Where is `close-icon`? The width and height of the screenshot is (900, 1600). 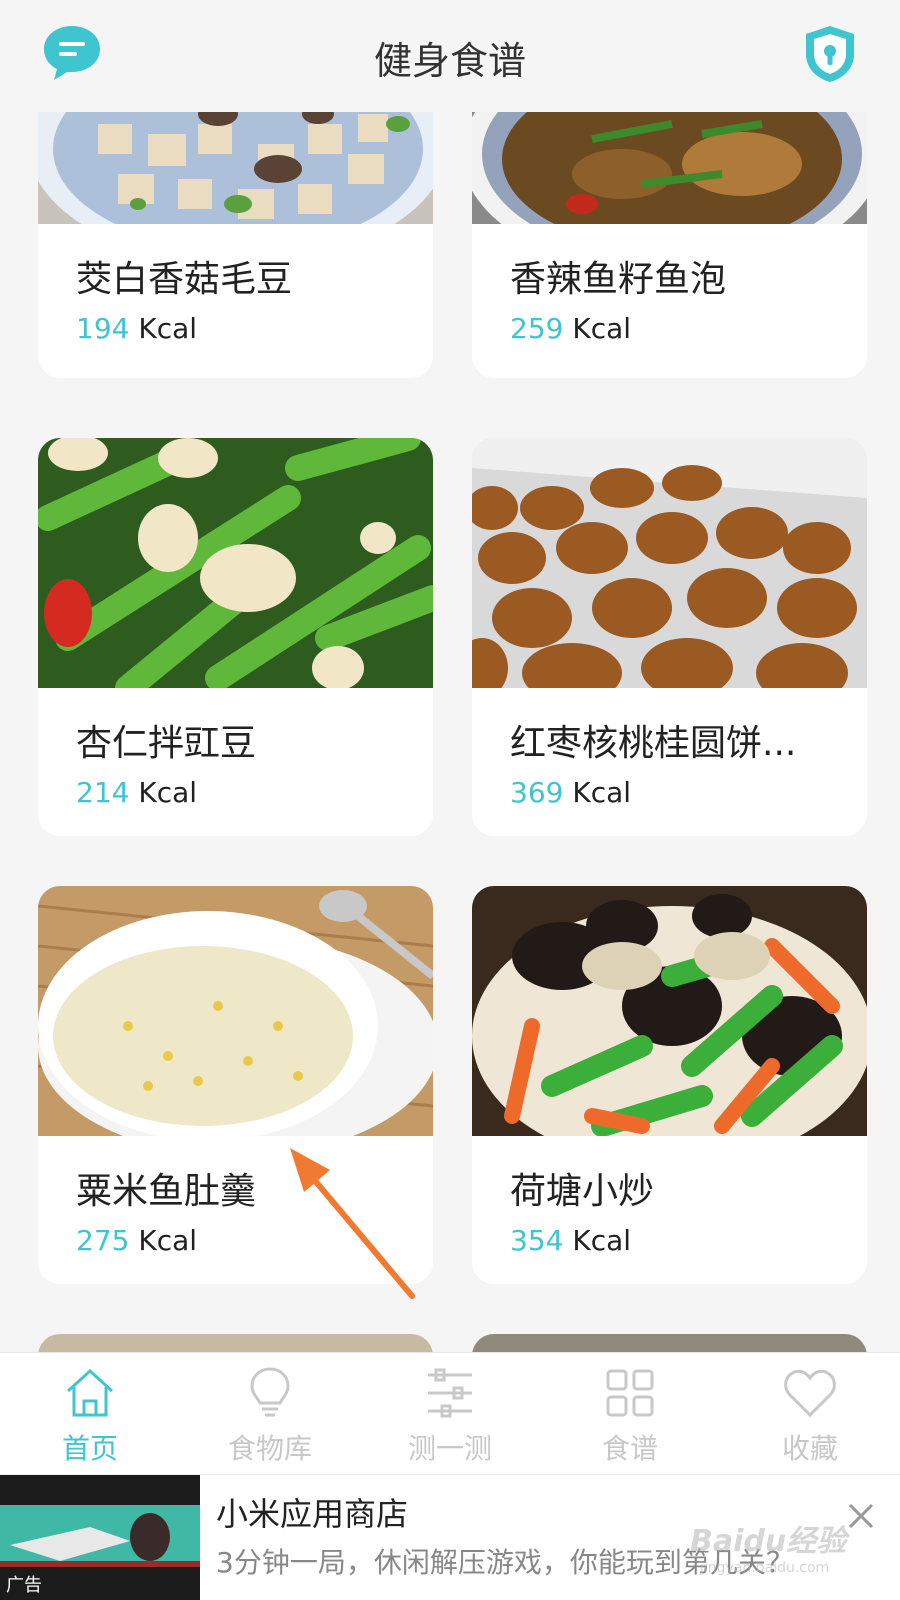 close-icon is located at coordinates (861, 1516).